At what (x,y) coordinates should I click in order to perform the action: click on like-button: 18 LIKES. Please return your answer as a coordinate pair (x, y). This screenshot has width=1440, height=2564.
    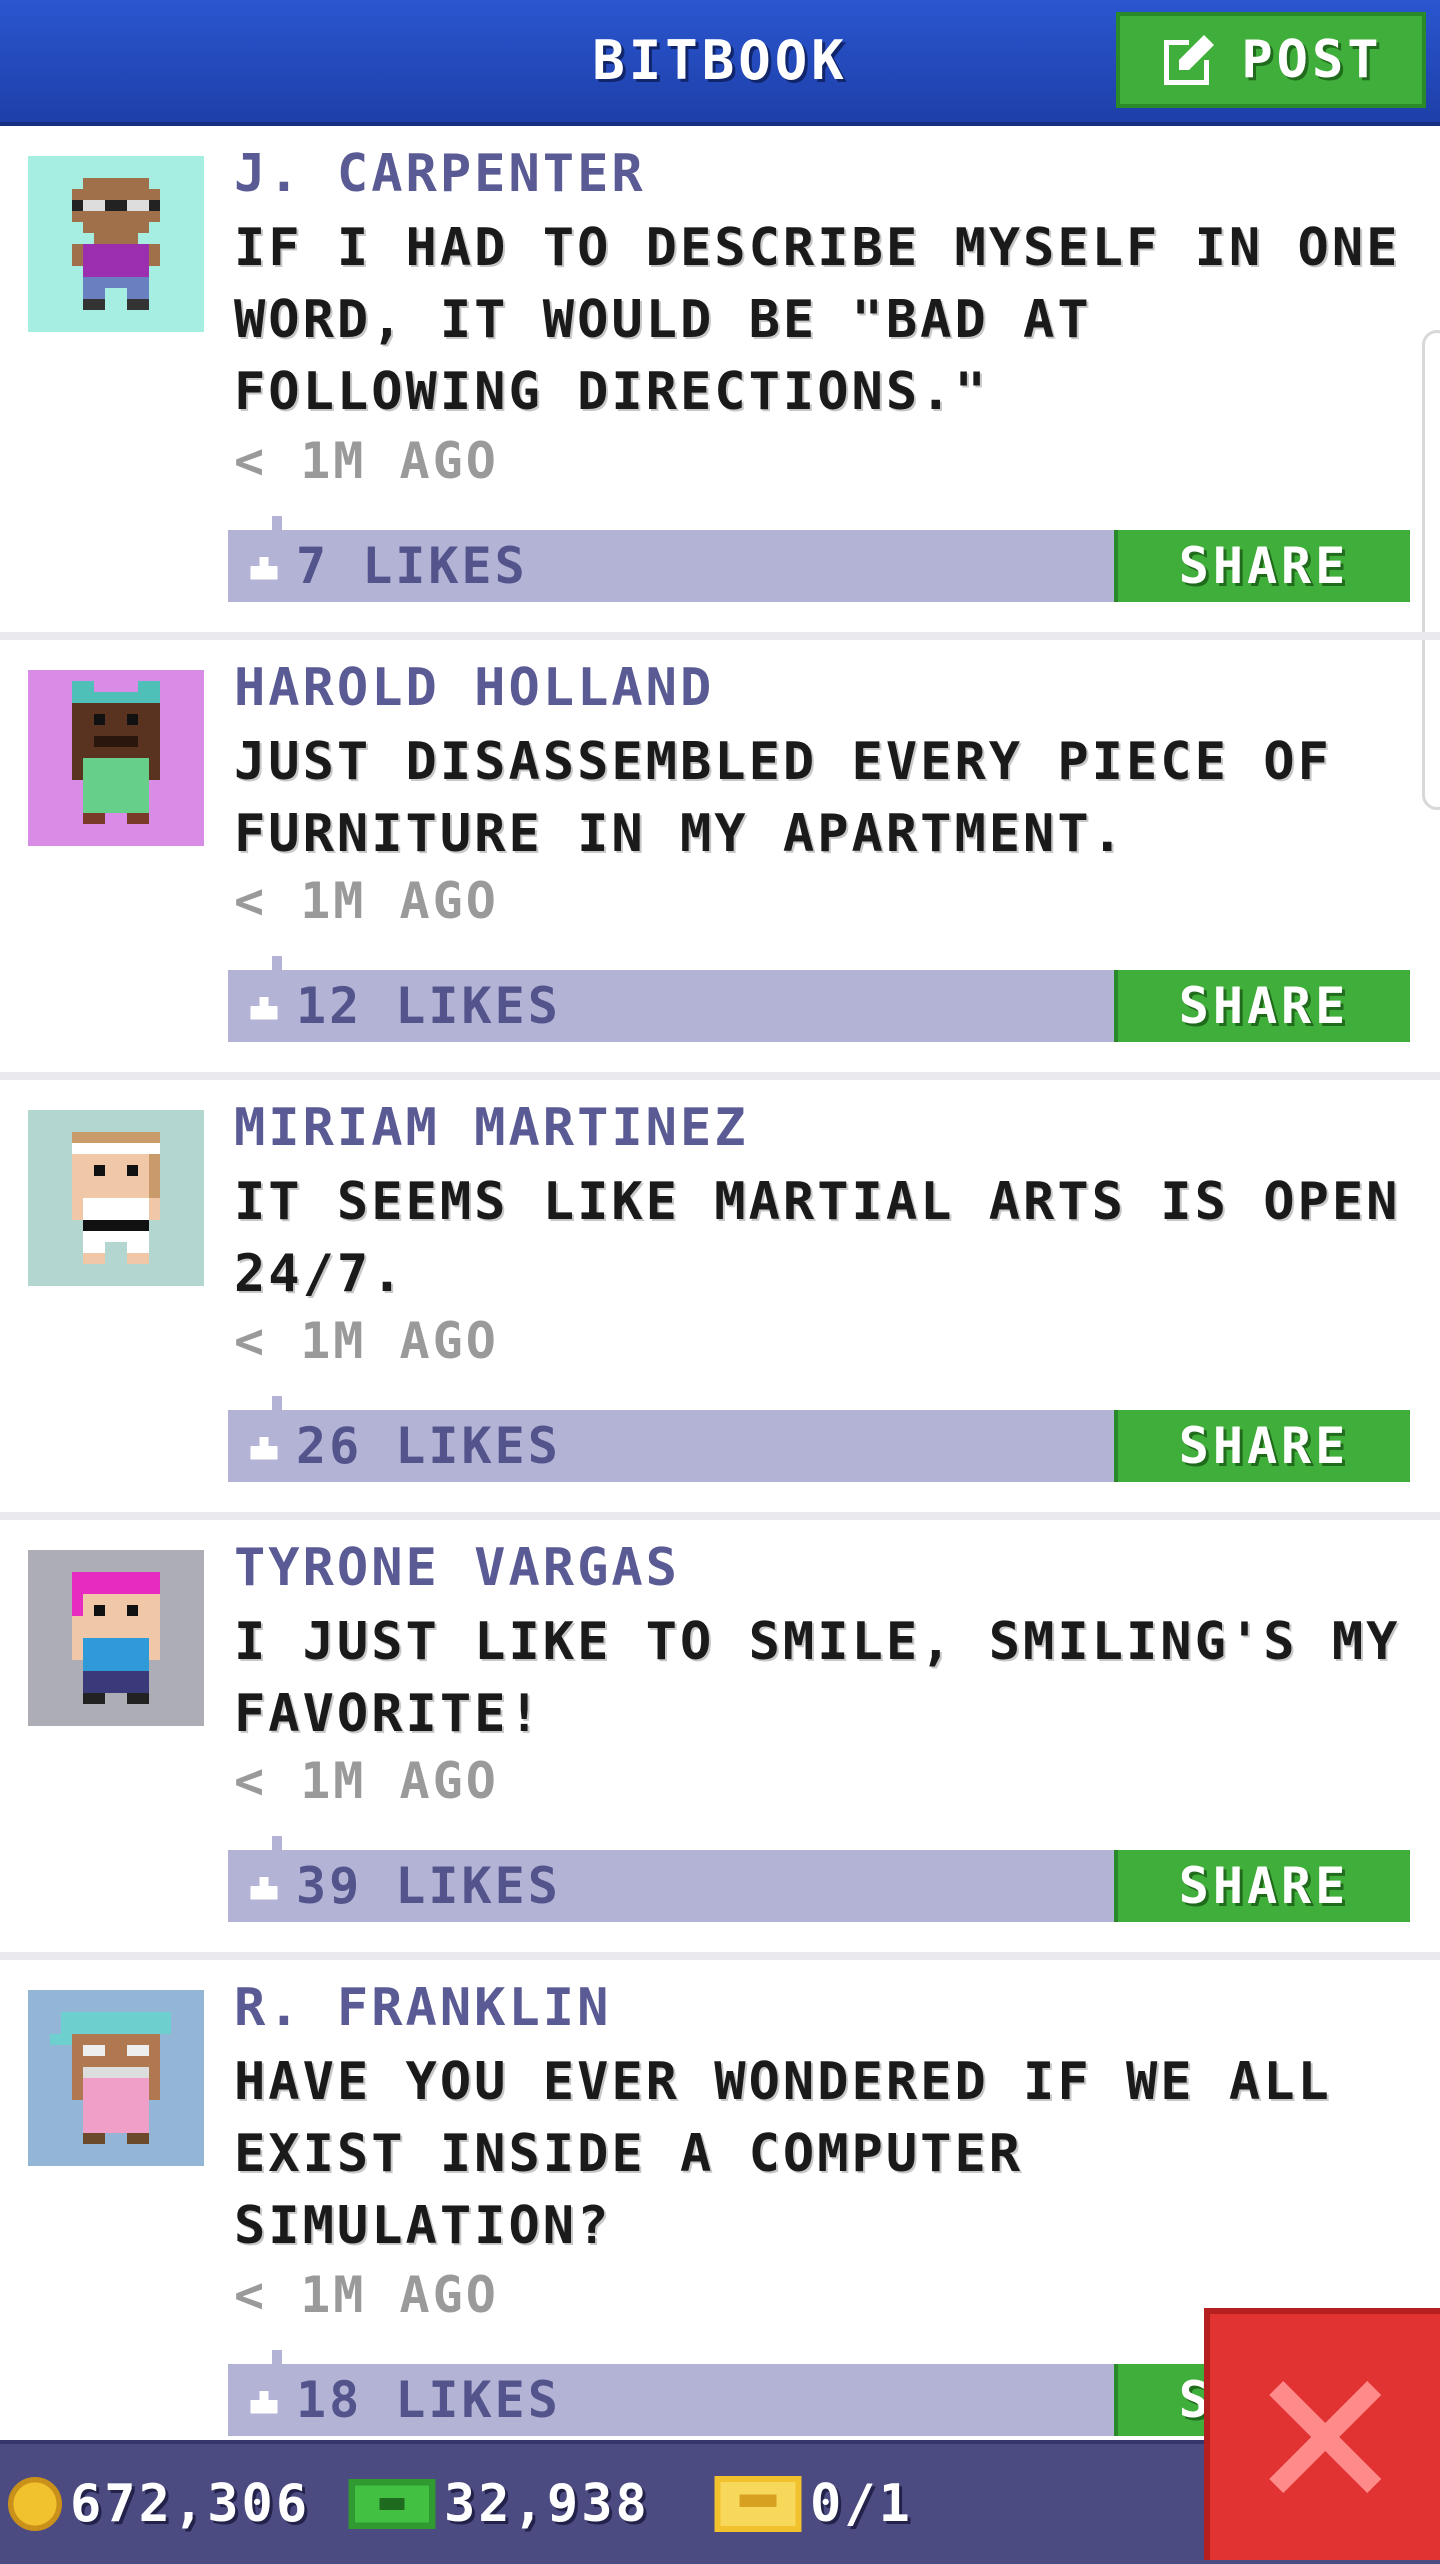
    Looking at the image, I should click on (403, 2400).